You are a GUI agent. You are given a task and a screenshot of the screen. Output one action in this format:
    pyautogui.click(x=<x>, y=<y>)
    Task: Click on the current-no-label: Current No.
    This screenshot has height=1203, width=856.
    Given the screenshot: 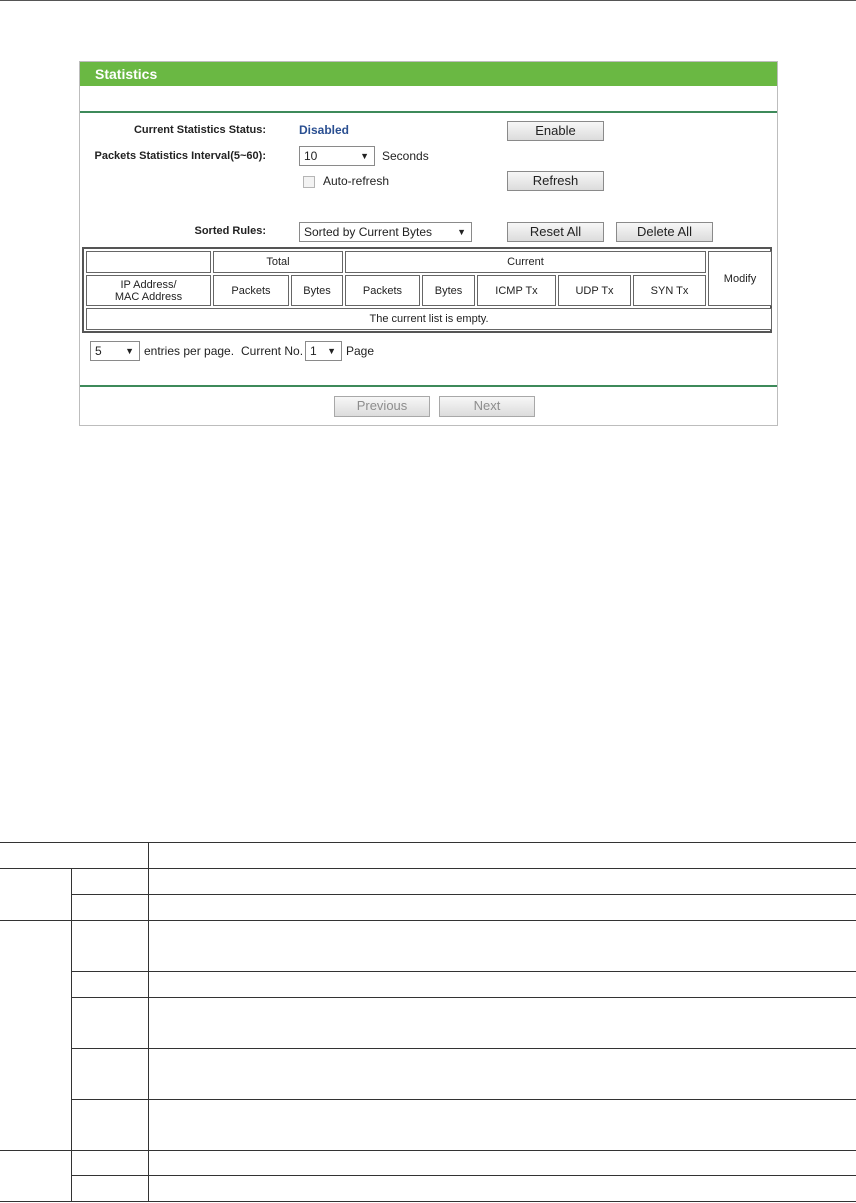 What is the action you would take?
    pyautogui.click(x=272, y=351)
    